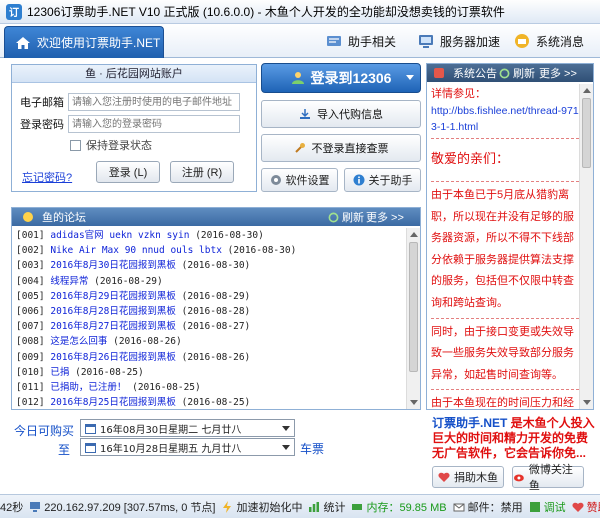 The height and width of the screenshot is (518, 600). Describe the element at coordinates (459, 41) in the screenshot. I see `server-accel-button: 服务器加速` at that location.